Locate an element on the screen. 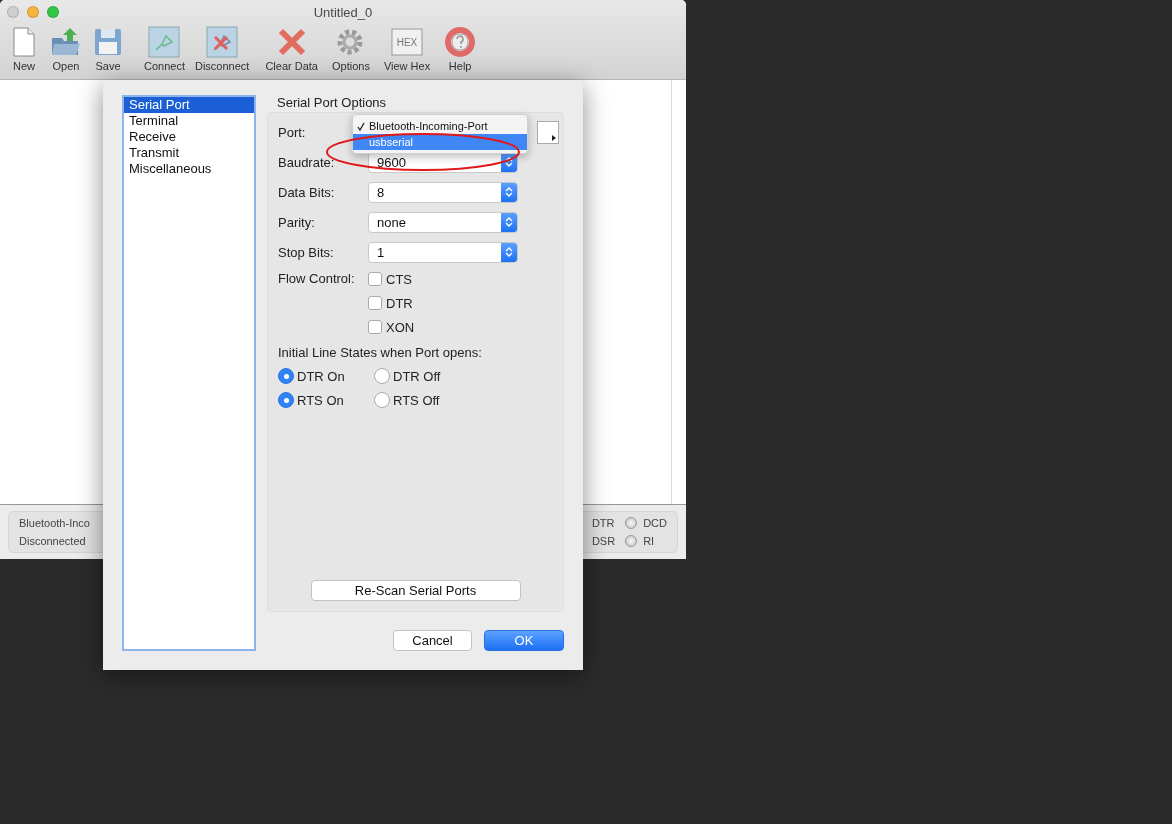 This screenshot has height=824, width=1172. plug-icon is located at coordinates (164, 42).